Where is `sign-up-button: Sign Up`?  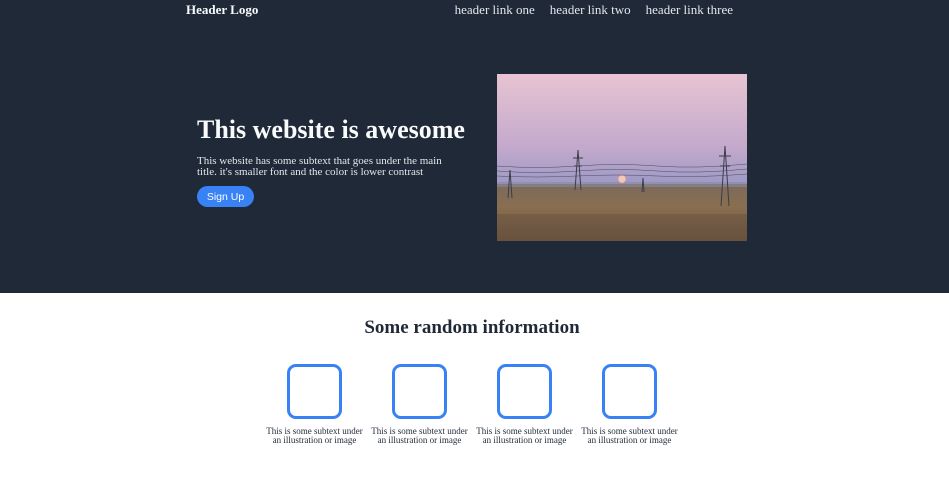 sign-up-button: Sign Up is located at coordinates (225, 196).